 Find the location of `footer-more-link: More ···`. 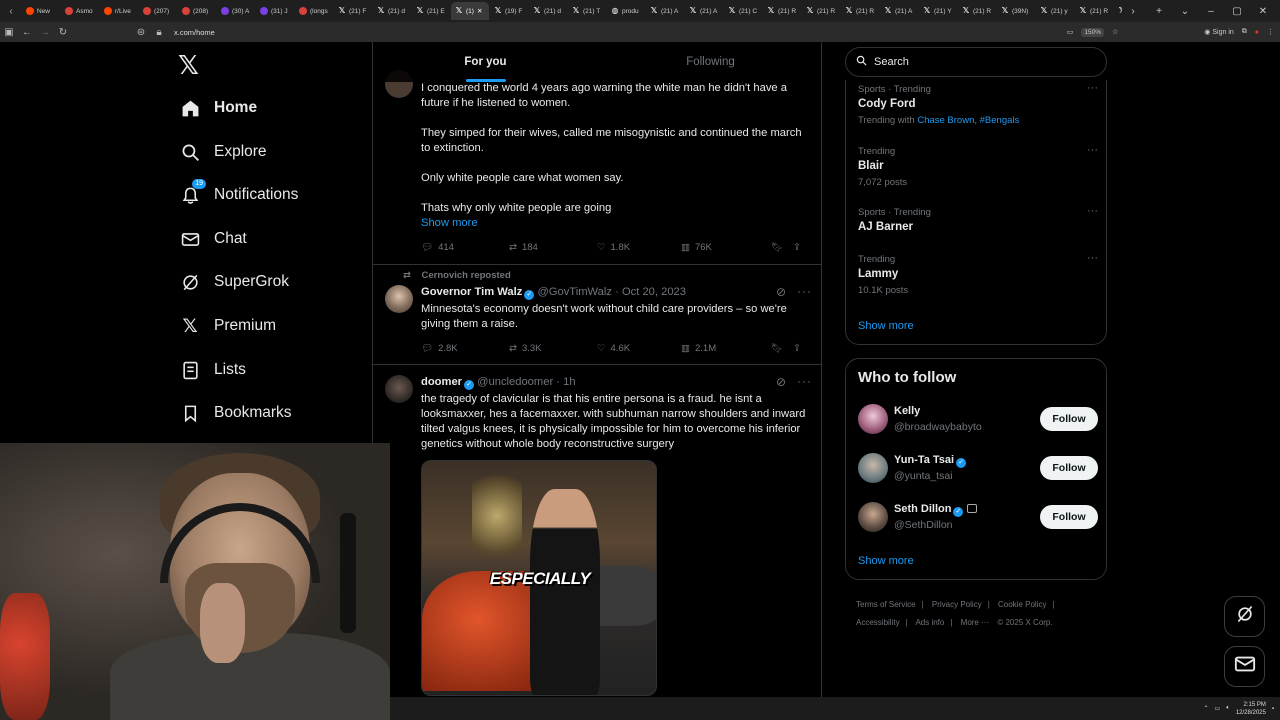

footer-more-link: More ··· is located at coordinates (975, 622).